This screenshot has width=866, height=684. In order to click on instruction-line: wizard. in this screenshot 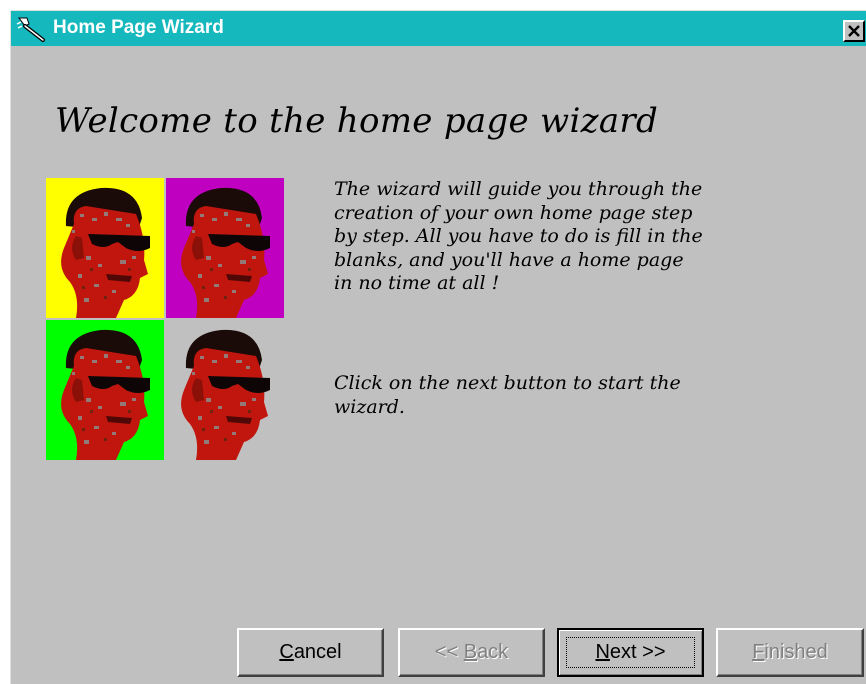, I will do `click(369, 406)`.